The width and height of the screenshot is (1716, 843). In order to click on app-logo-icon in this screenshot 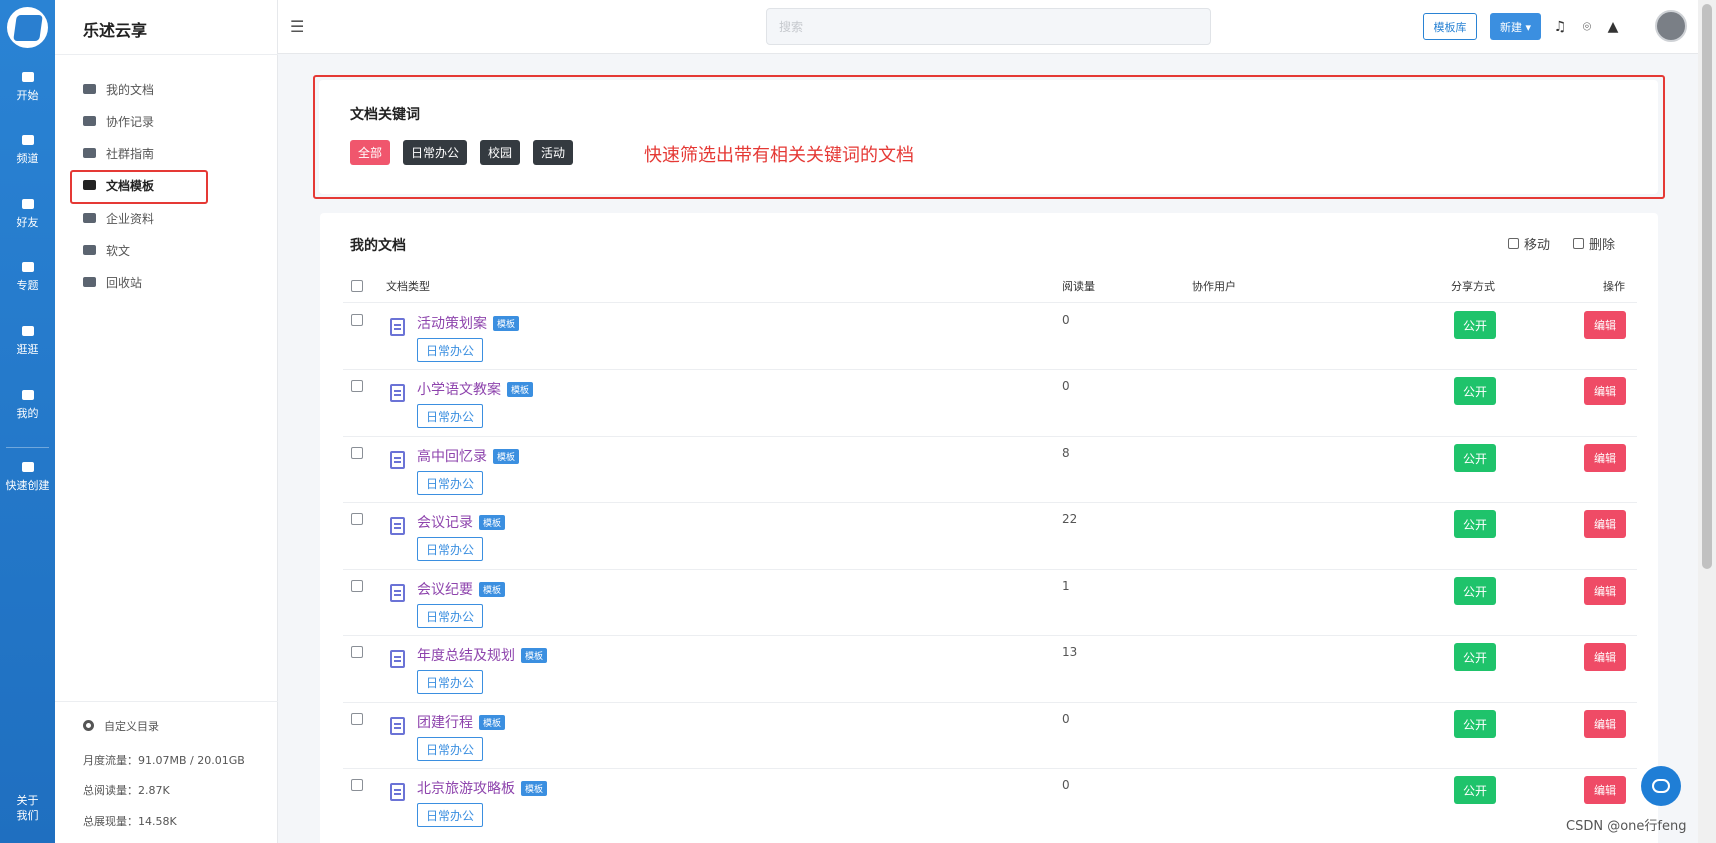, I will do `click(27, 27)`.